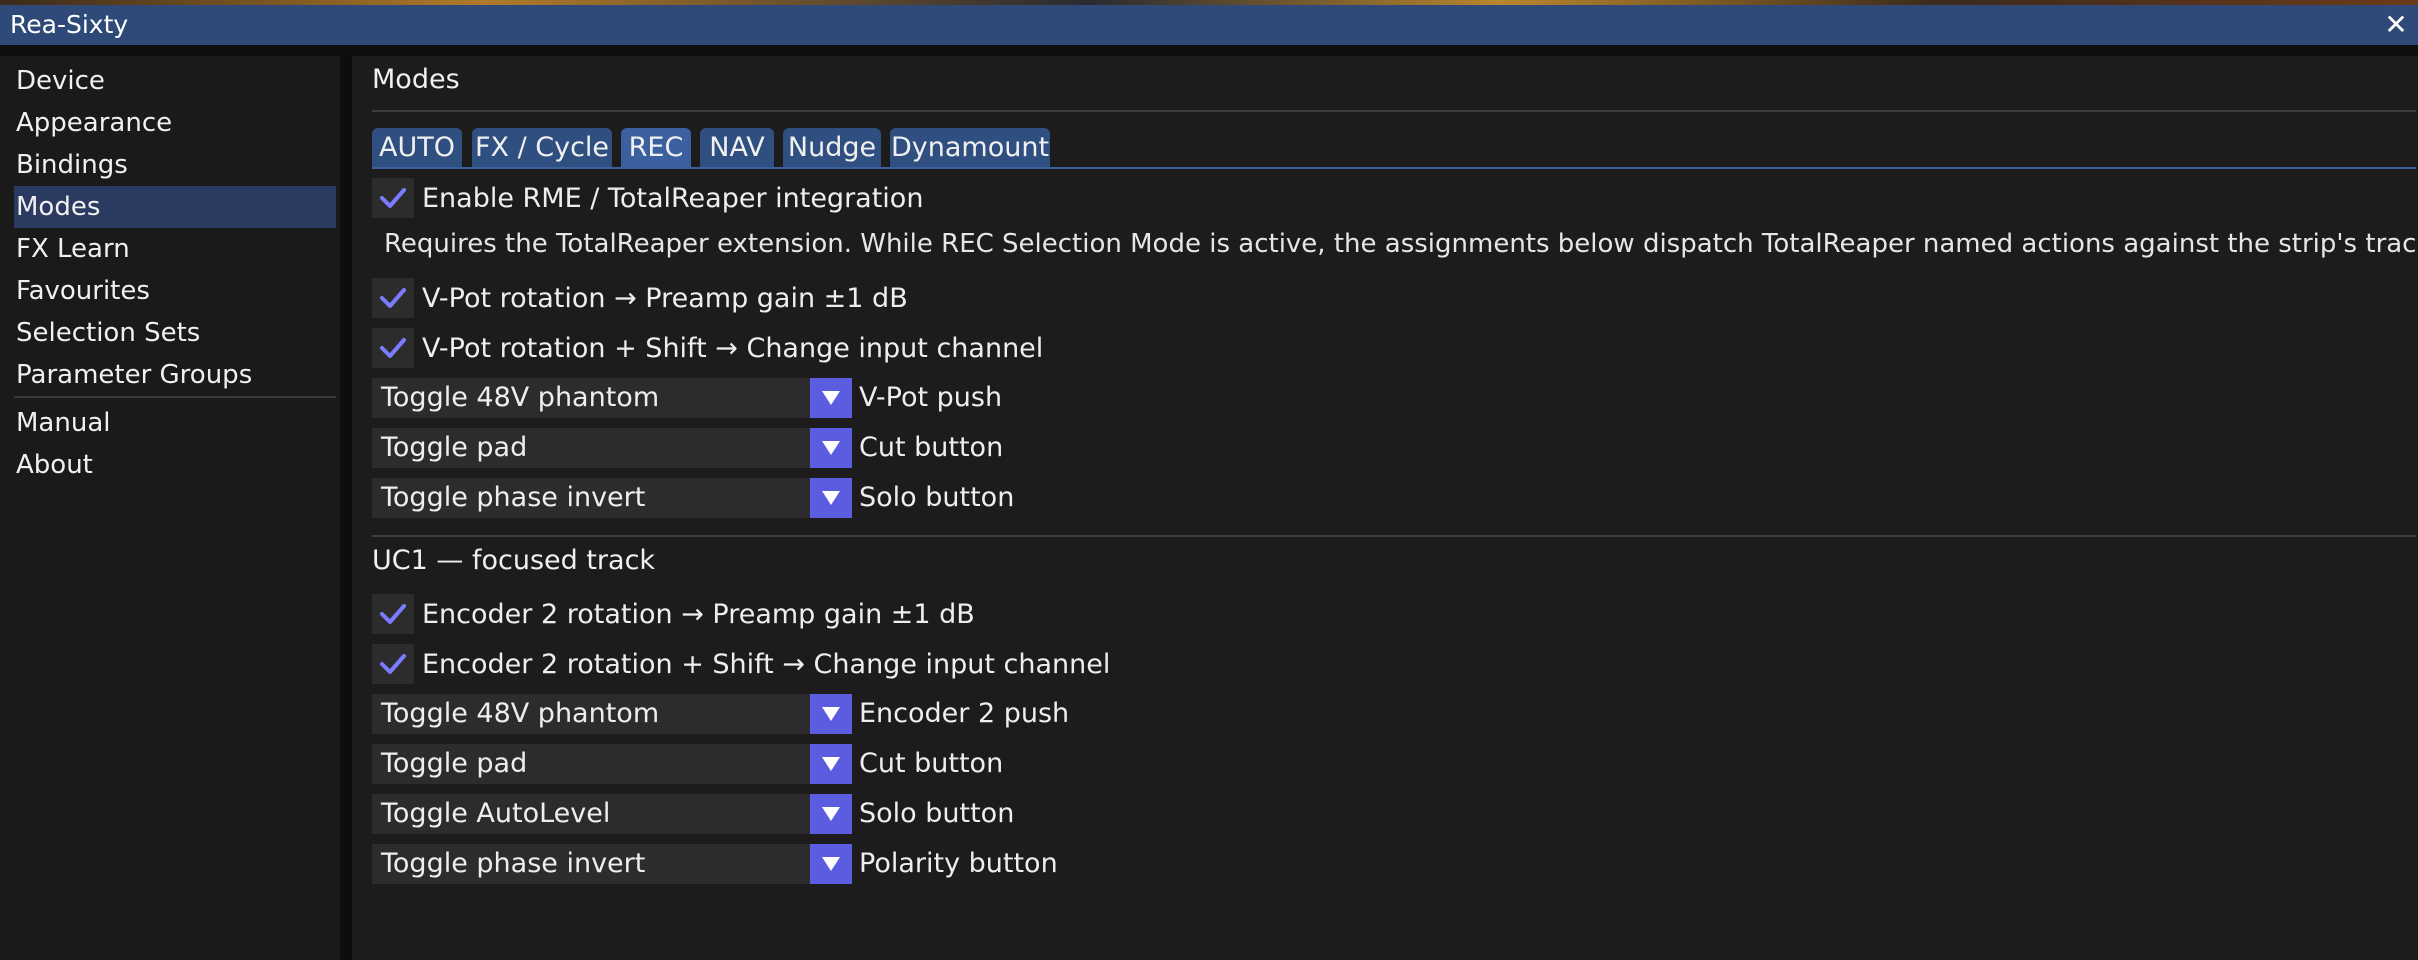 This screenshot has height=960, width=2418. What do you see at coordinates (175, 465) in the screenshot?
I see `sidebar-item-about: About` at bounding box center [175, 465].